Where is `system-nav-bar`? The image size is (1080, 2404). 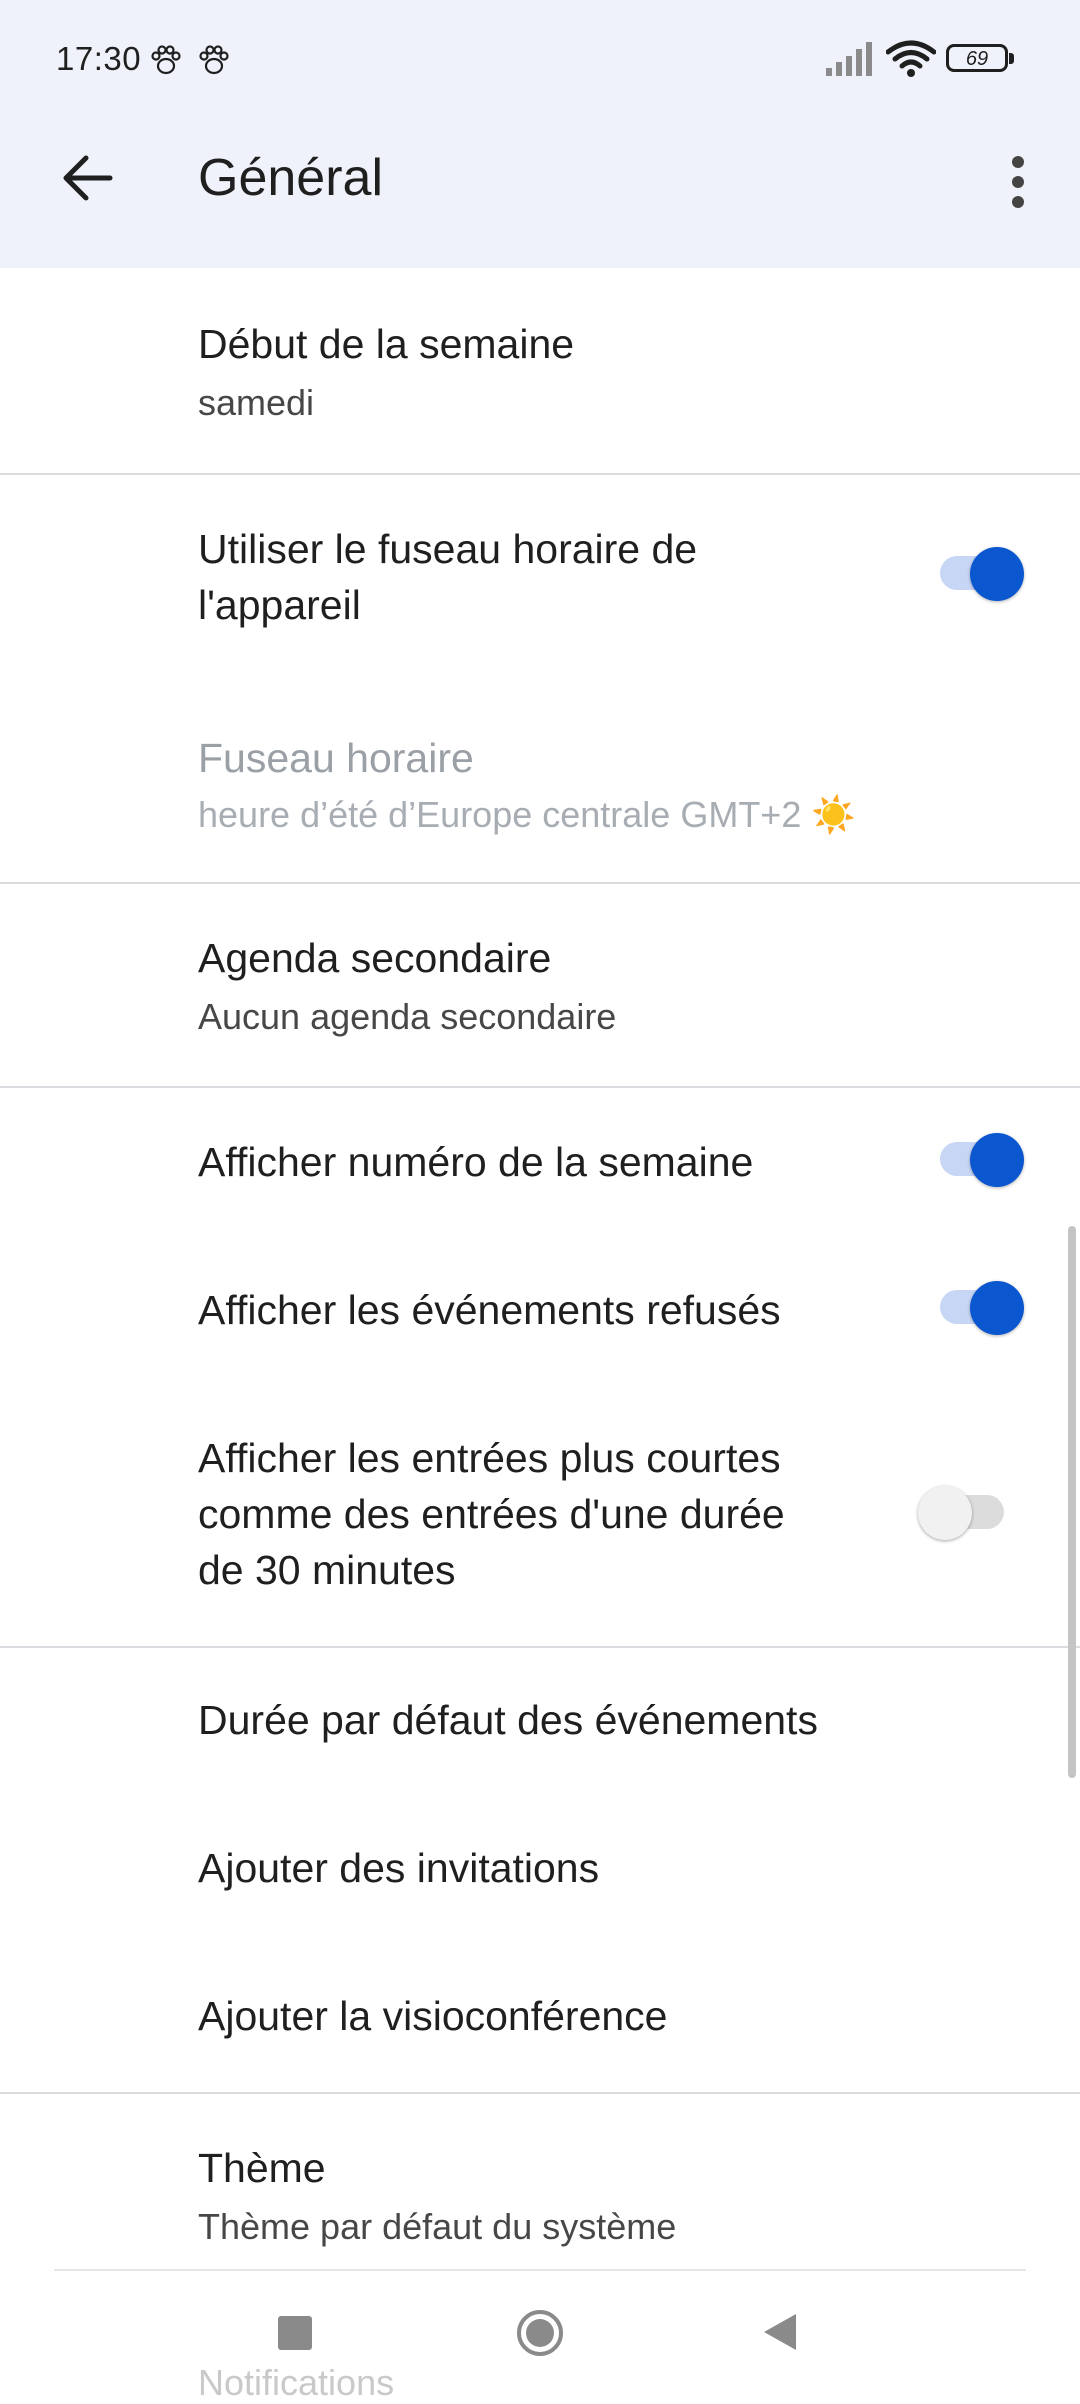 system-nav-bar is located at coordinates (540, 2336).